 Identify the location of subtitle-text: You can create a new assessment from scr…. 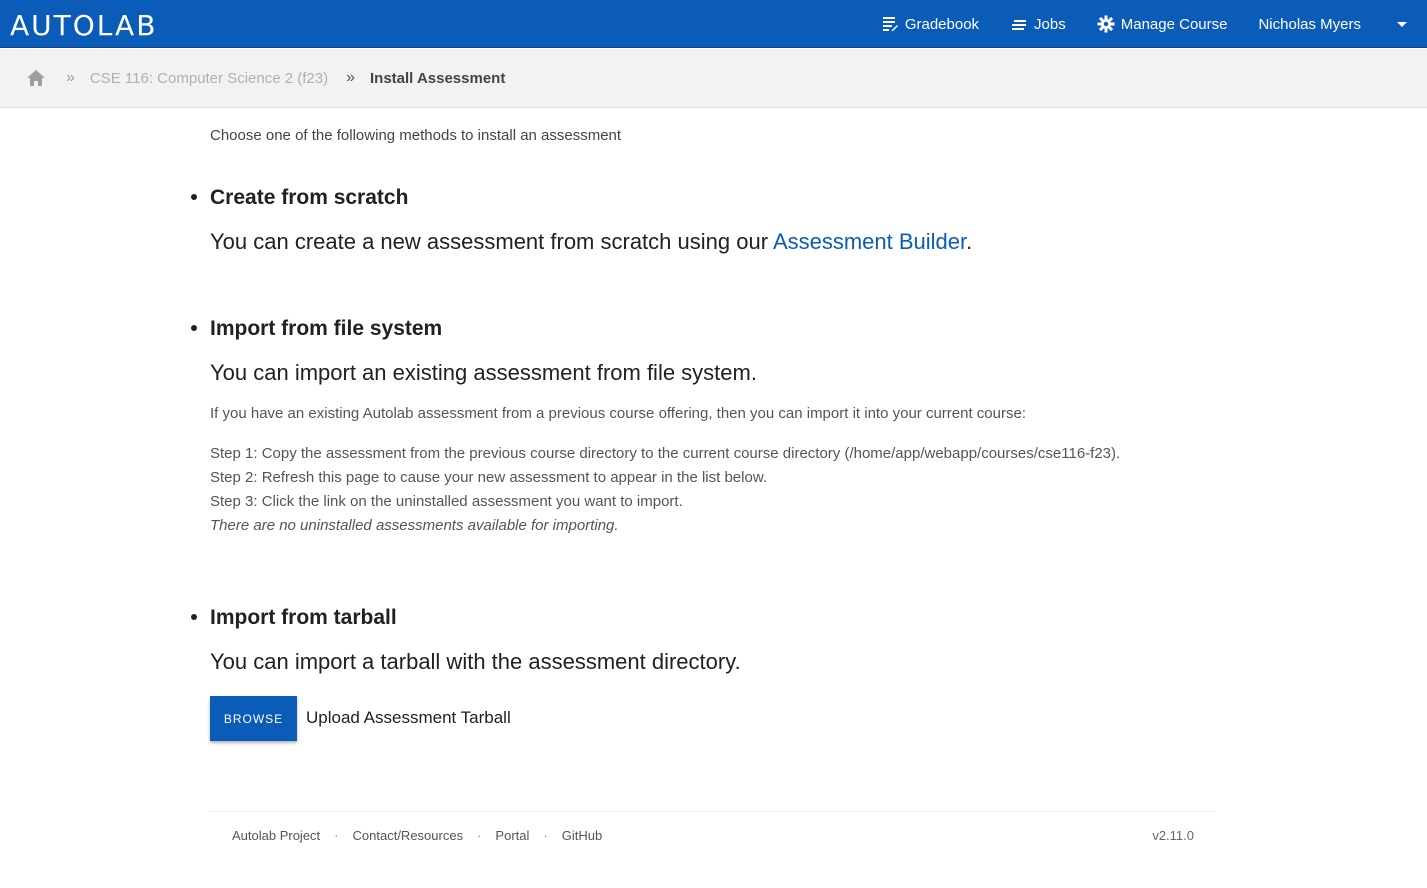
(491, 241).